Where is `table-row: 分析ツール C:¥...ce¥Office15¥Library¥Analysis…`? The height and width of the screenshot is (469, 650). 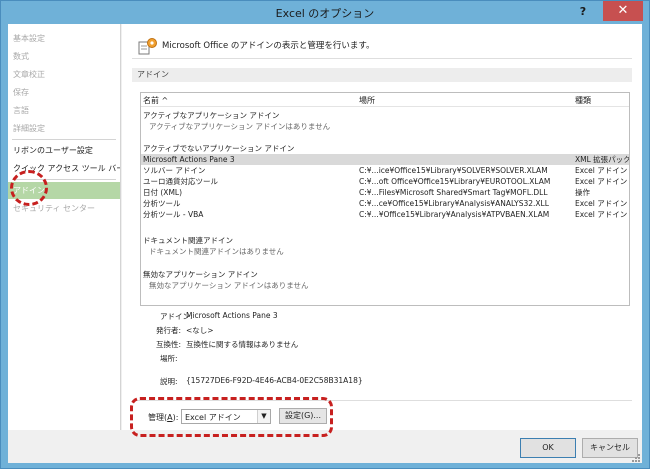
table-row: 分析ツール C:¥...ce¥Office15¥Library¥Analysis… is located at coordinates (385, 203).